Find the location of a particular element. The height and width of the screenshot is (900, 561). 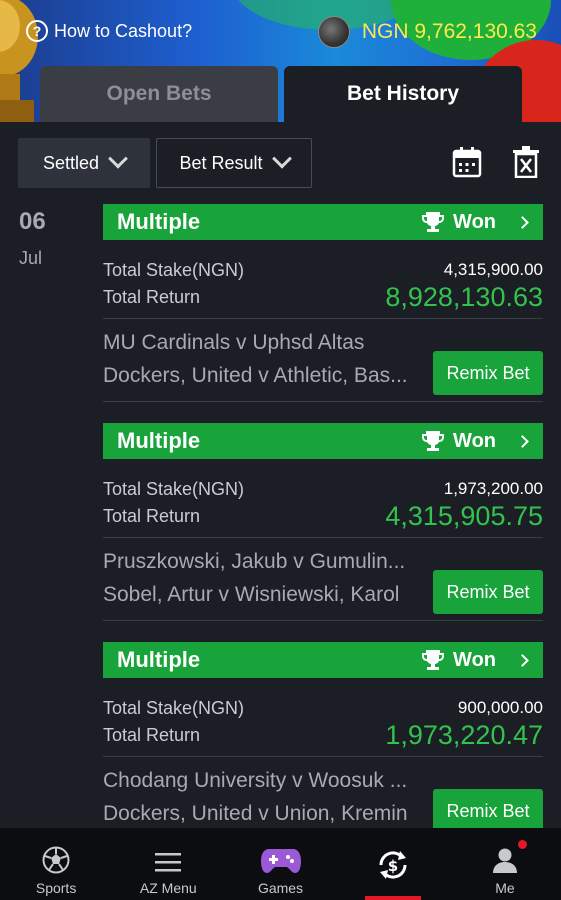

how-to-cashout-link: ? How to Cashout? is located at coordinates (109, 31).